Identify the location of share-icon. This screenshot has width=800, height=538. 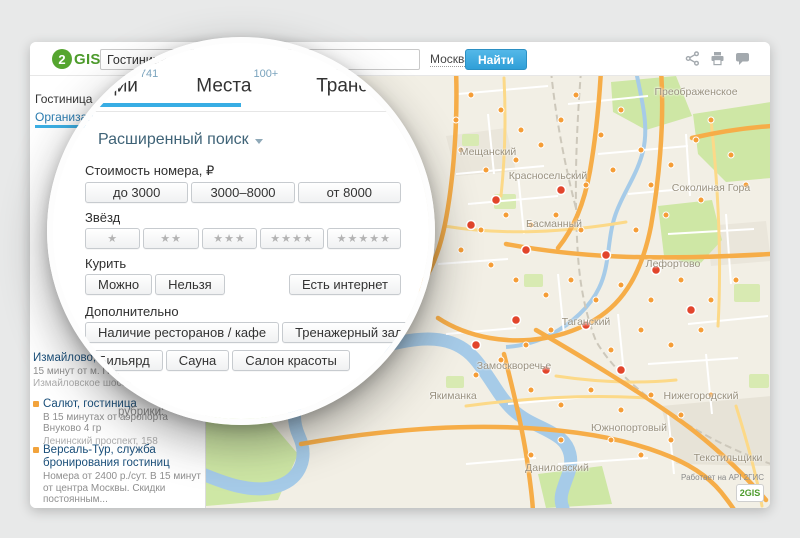
(692, 58).